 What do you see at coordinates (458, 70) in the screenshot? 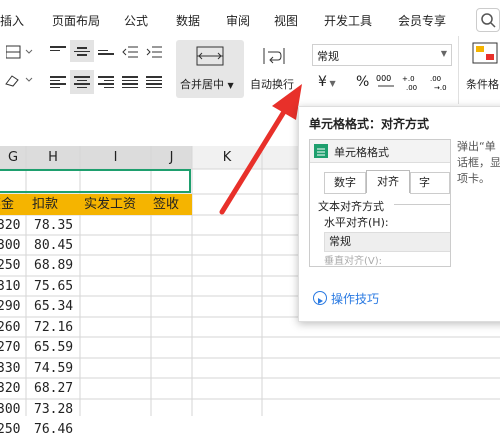
I see `ribbon-divider` at bounding box center [458, 70].